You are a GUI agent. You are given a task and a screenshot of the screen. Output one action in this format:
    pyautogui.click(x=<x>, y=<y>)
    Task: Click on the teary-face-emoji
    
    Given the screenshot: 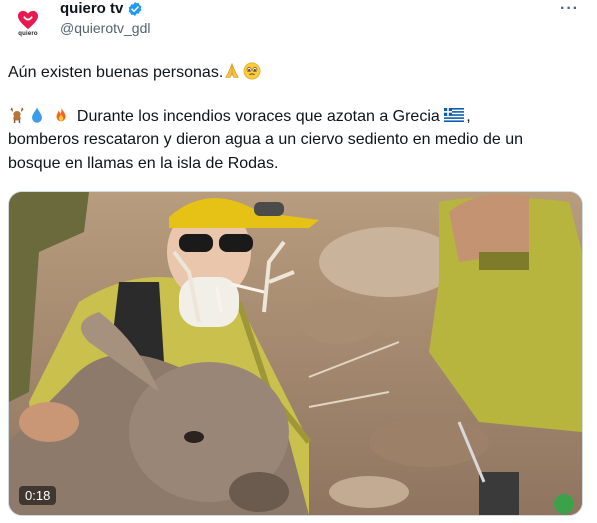 What is the action you would take?
    pyautogui.click(x=252, y=71)
    